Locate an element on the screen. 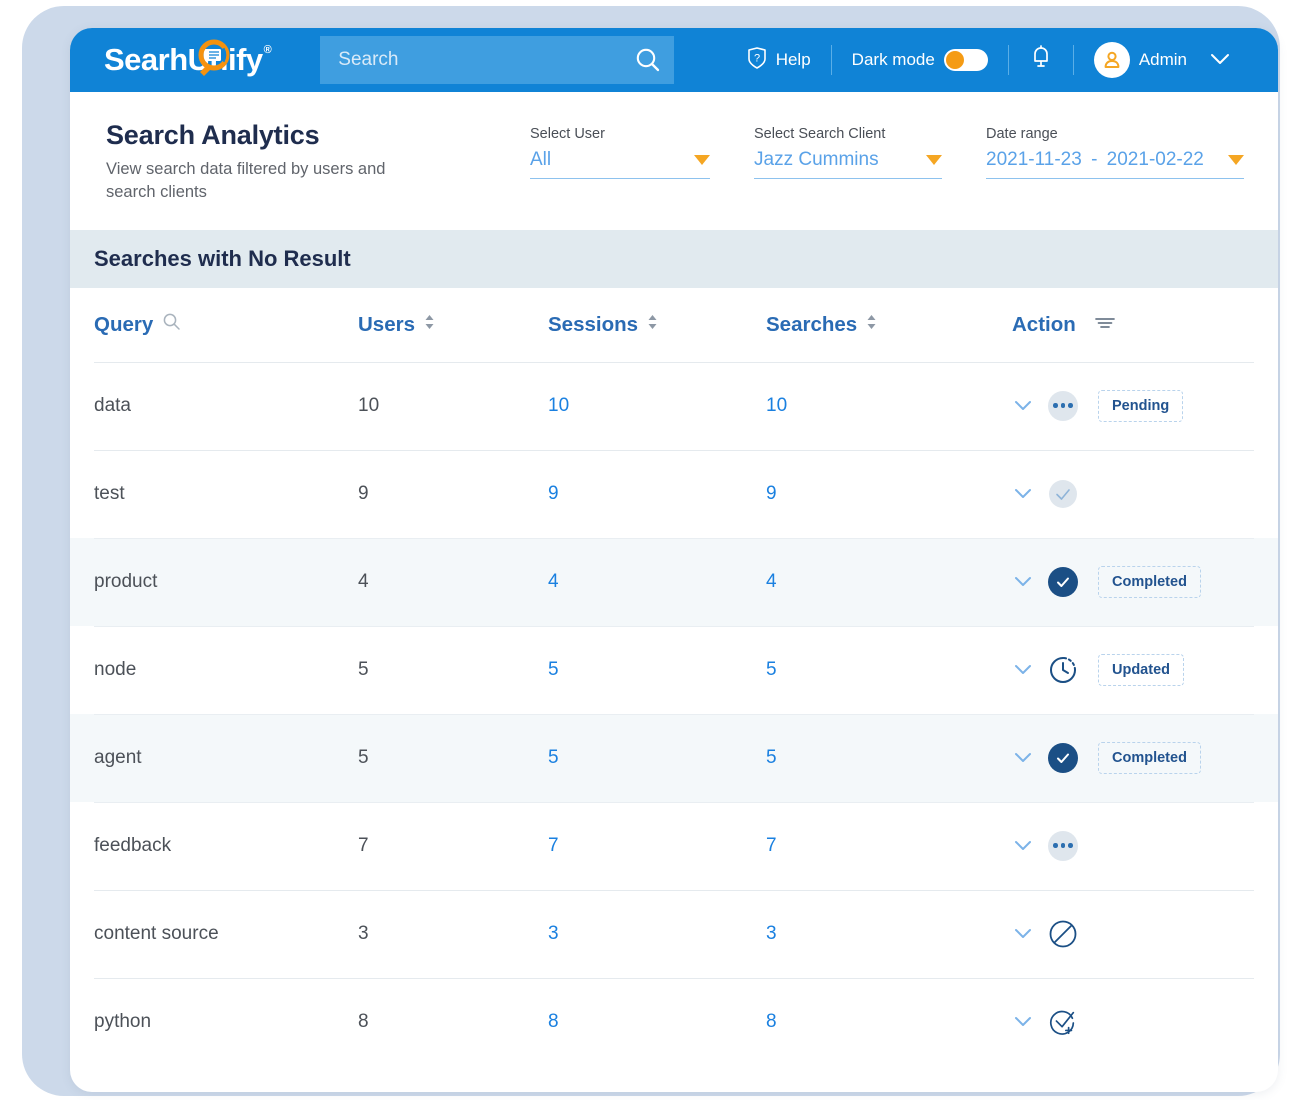  filter-select-user: Select User All is located at coordinates (620, 152).